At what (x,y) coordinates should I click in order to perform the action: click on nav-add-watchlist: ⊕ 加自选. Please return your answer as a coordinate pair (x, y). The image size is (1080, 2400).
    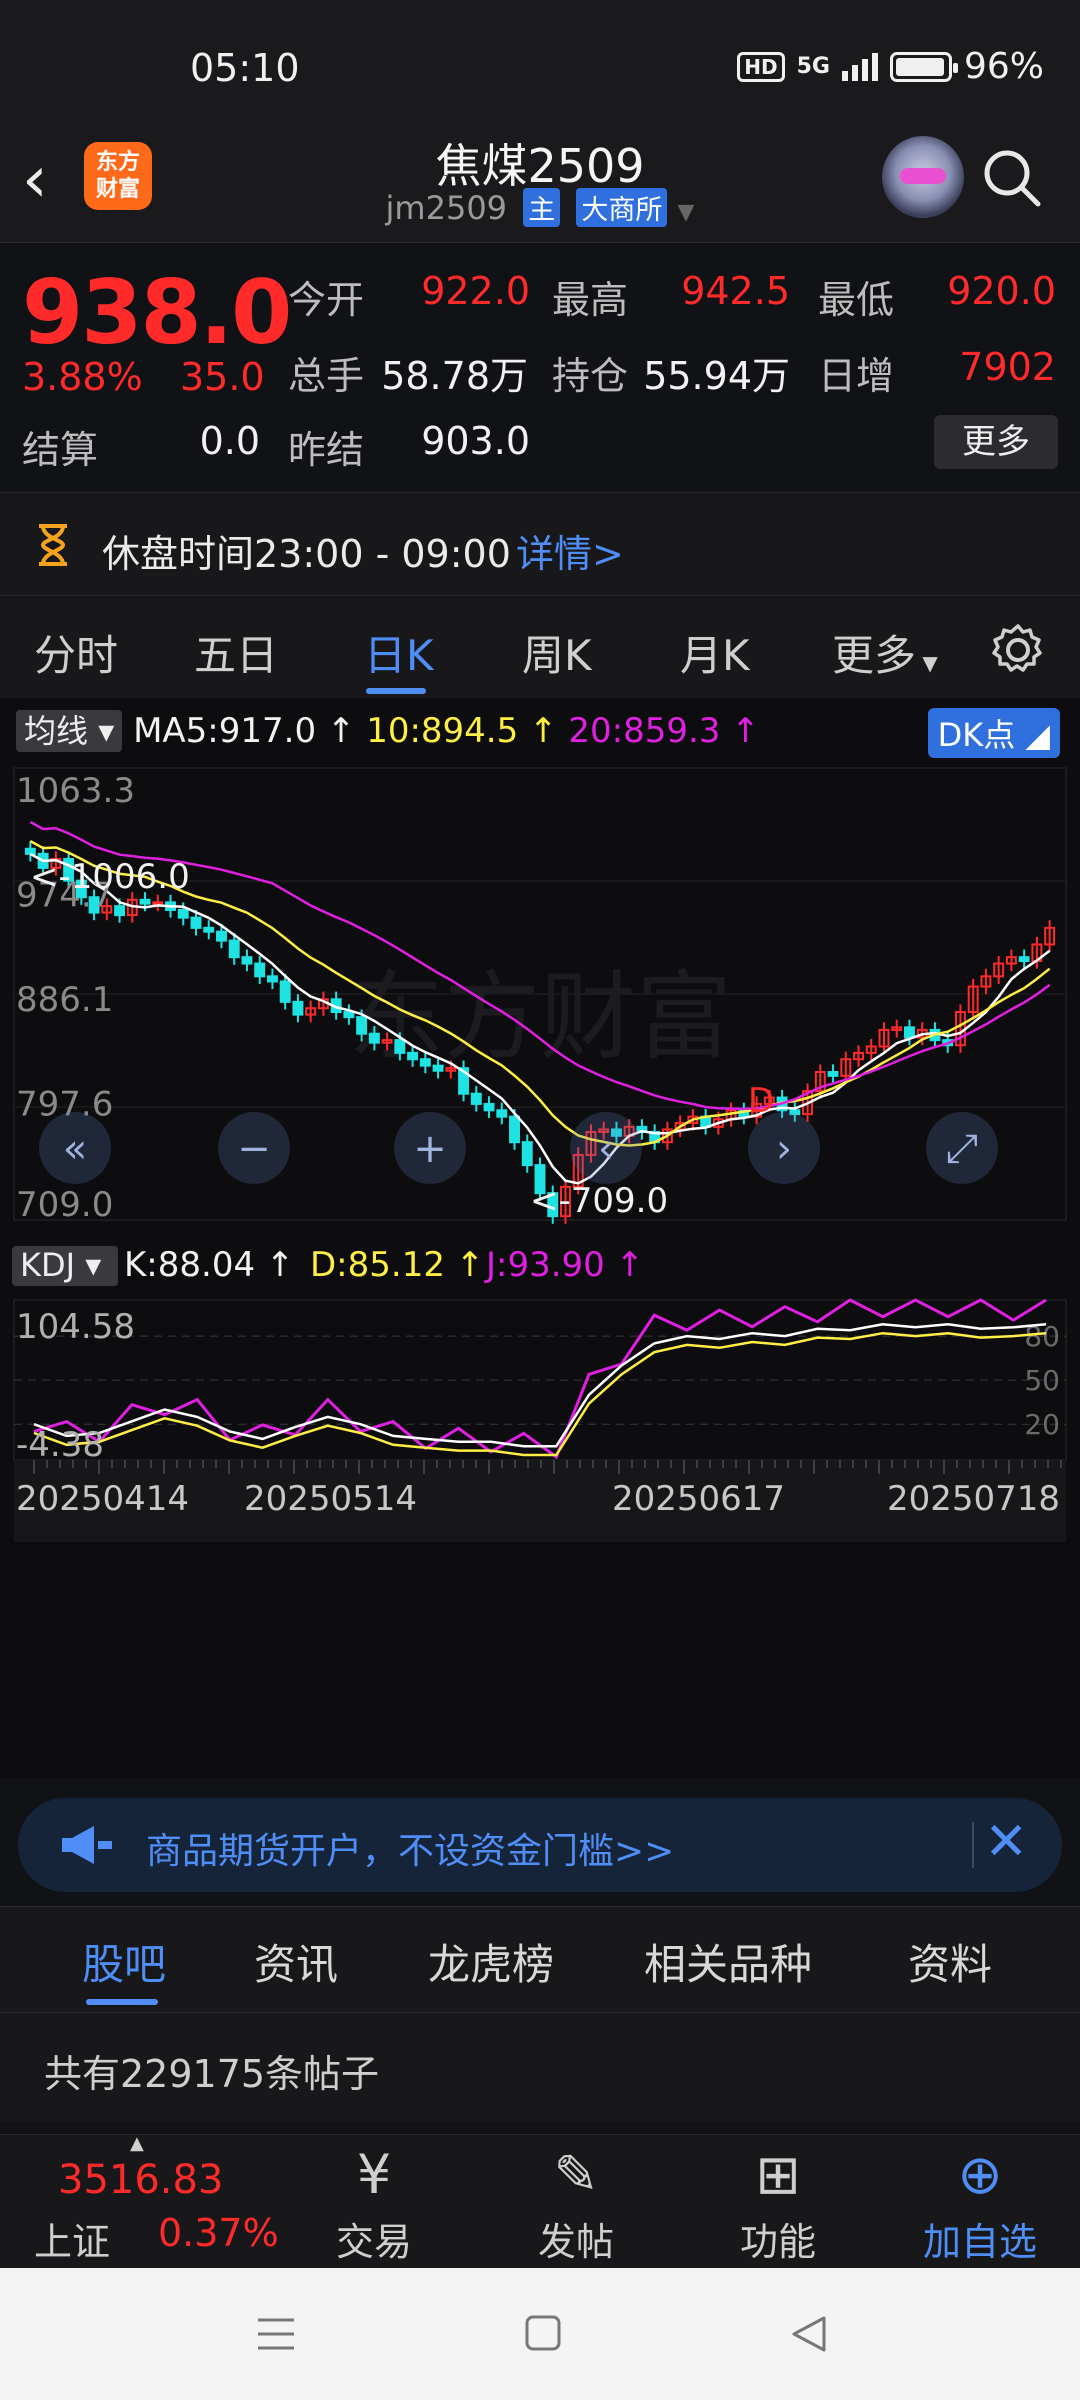
    Looking at the image, I should click on (980, 2202).